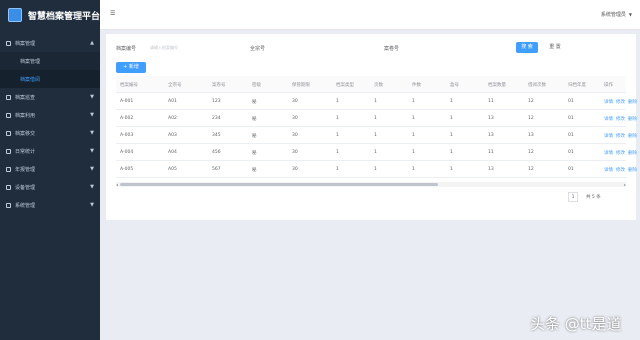  What do you see at coordinates (452, 48) in the screenshot?
I see `volume-input` at bounding box center [452, 48].